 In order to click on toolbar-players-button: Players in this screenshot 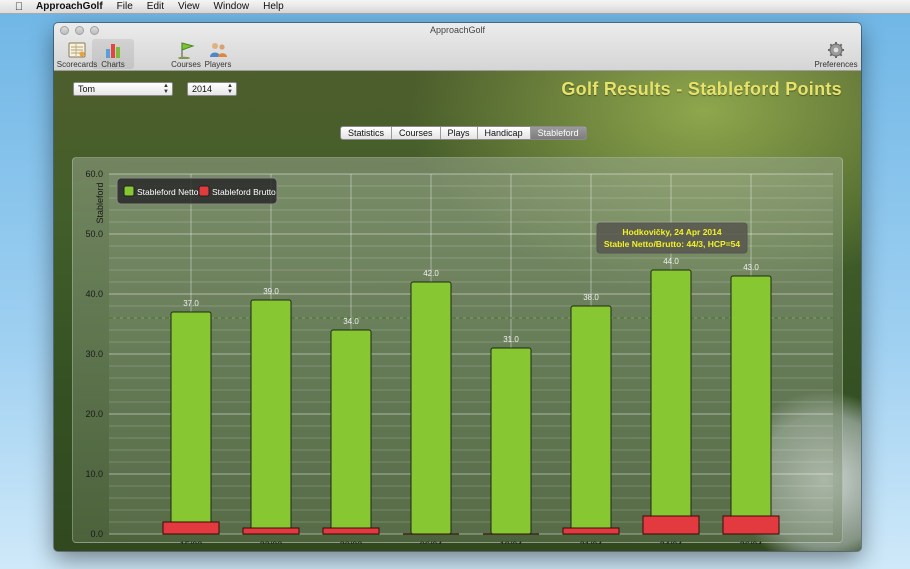, I will do `click(218, 54)`.